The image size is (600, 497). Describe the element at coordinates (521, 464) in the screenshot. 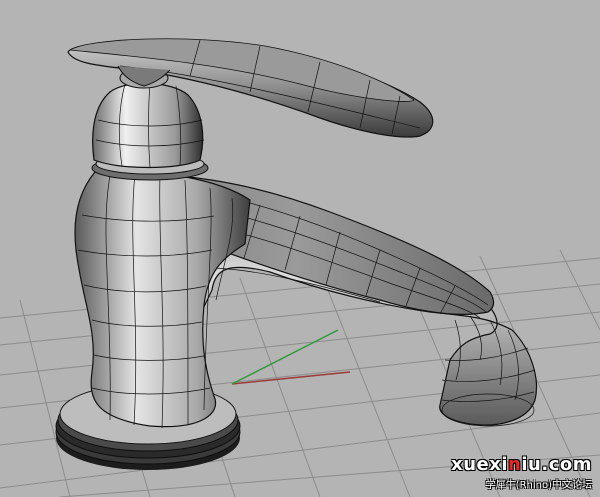

I see `watermark-domain: xuexiniu.com` at that location.